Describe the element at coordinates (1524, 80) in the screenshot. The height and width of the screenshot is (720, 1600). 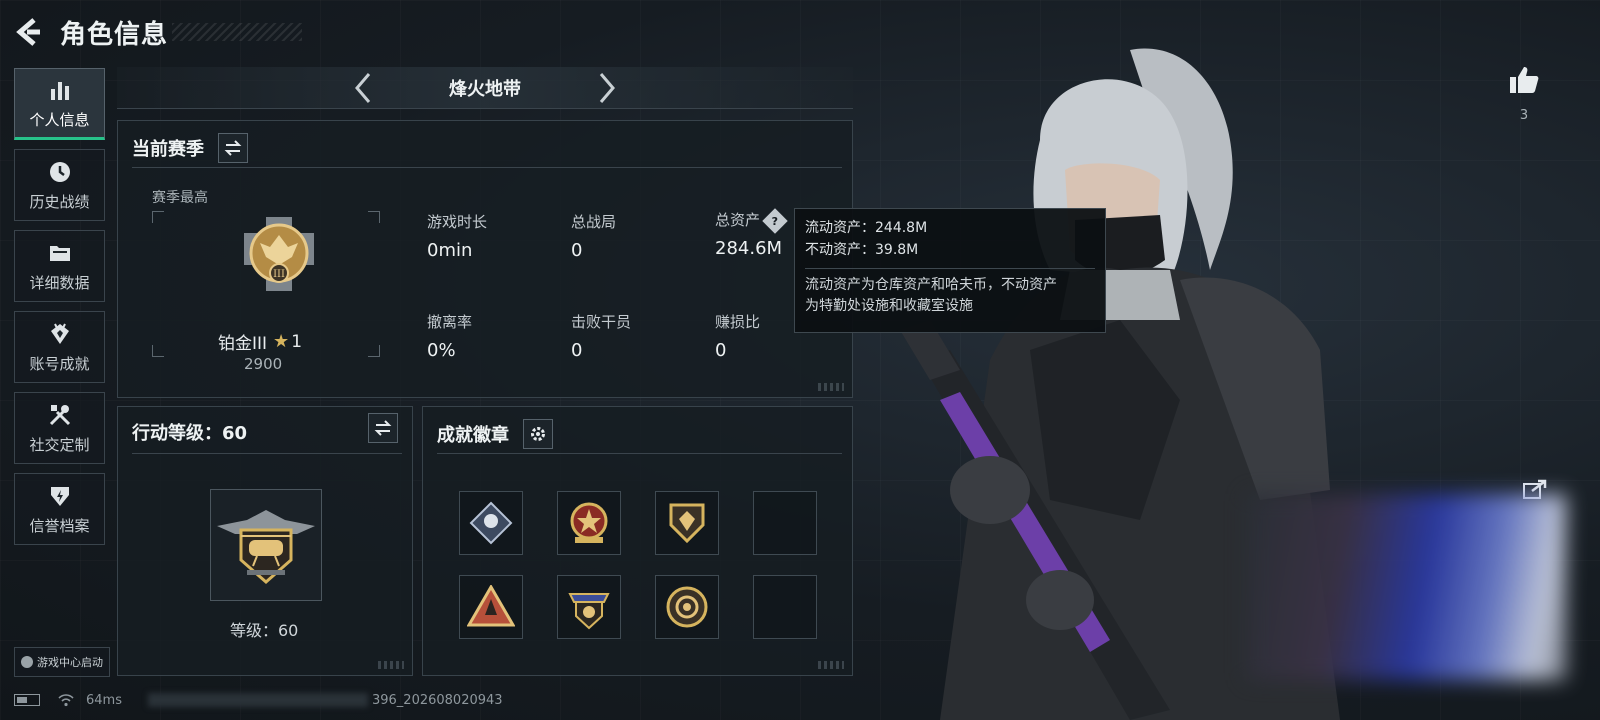
I see `thumbs-up-icon` at that location.